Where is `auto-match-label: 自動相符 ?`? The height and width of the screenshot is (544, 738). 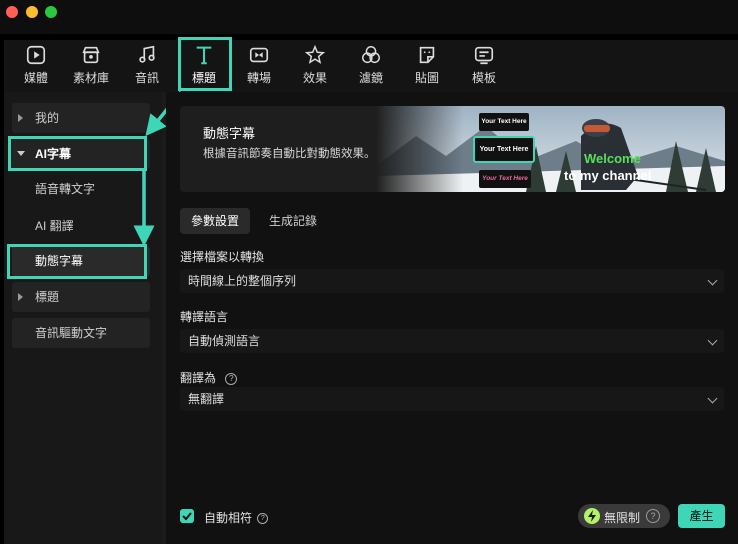 auto-match-label: 自動相符 ? is located at coordinates (236, 517).